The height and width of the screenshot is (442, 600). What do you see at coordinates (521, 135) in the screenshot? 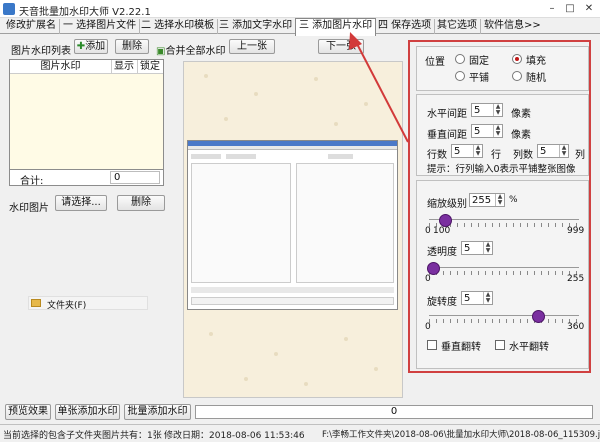
I see `v-spacing-unit: 像素` at bounding box center [521, 135].